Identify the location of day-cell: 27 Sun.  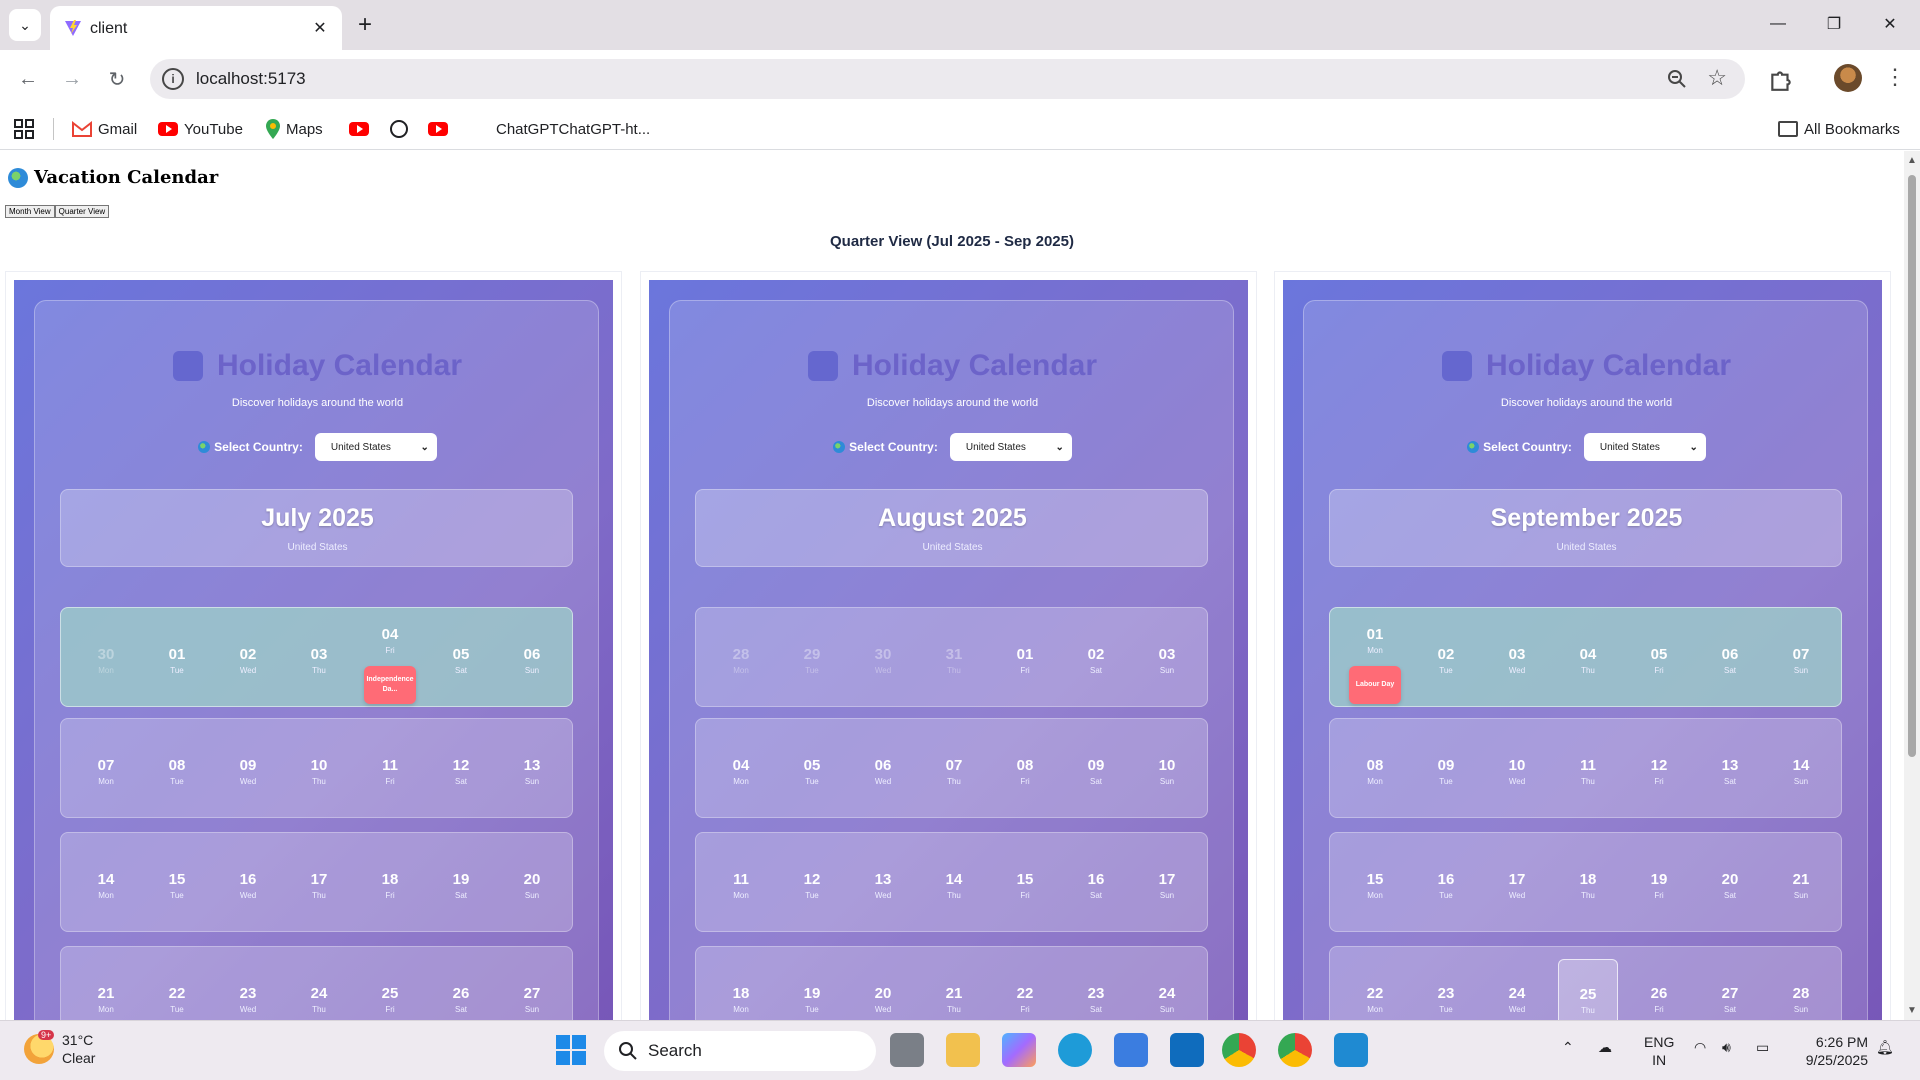
(532, 999).